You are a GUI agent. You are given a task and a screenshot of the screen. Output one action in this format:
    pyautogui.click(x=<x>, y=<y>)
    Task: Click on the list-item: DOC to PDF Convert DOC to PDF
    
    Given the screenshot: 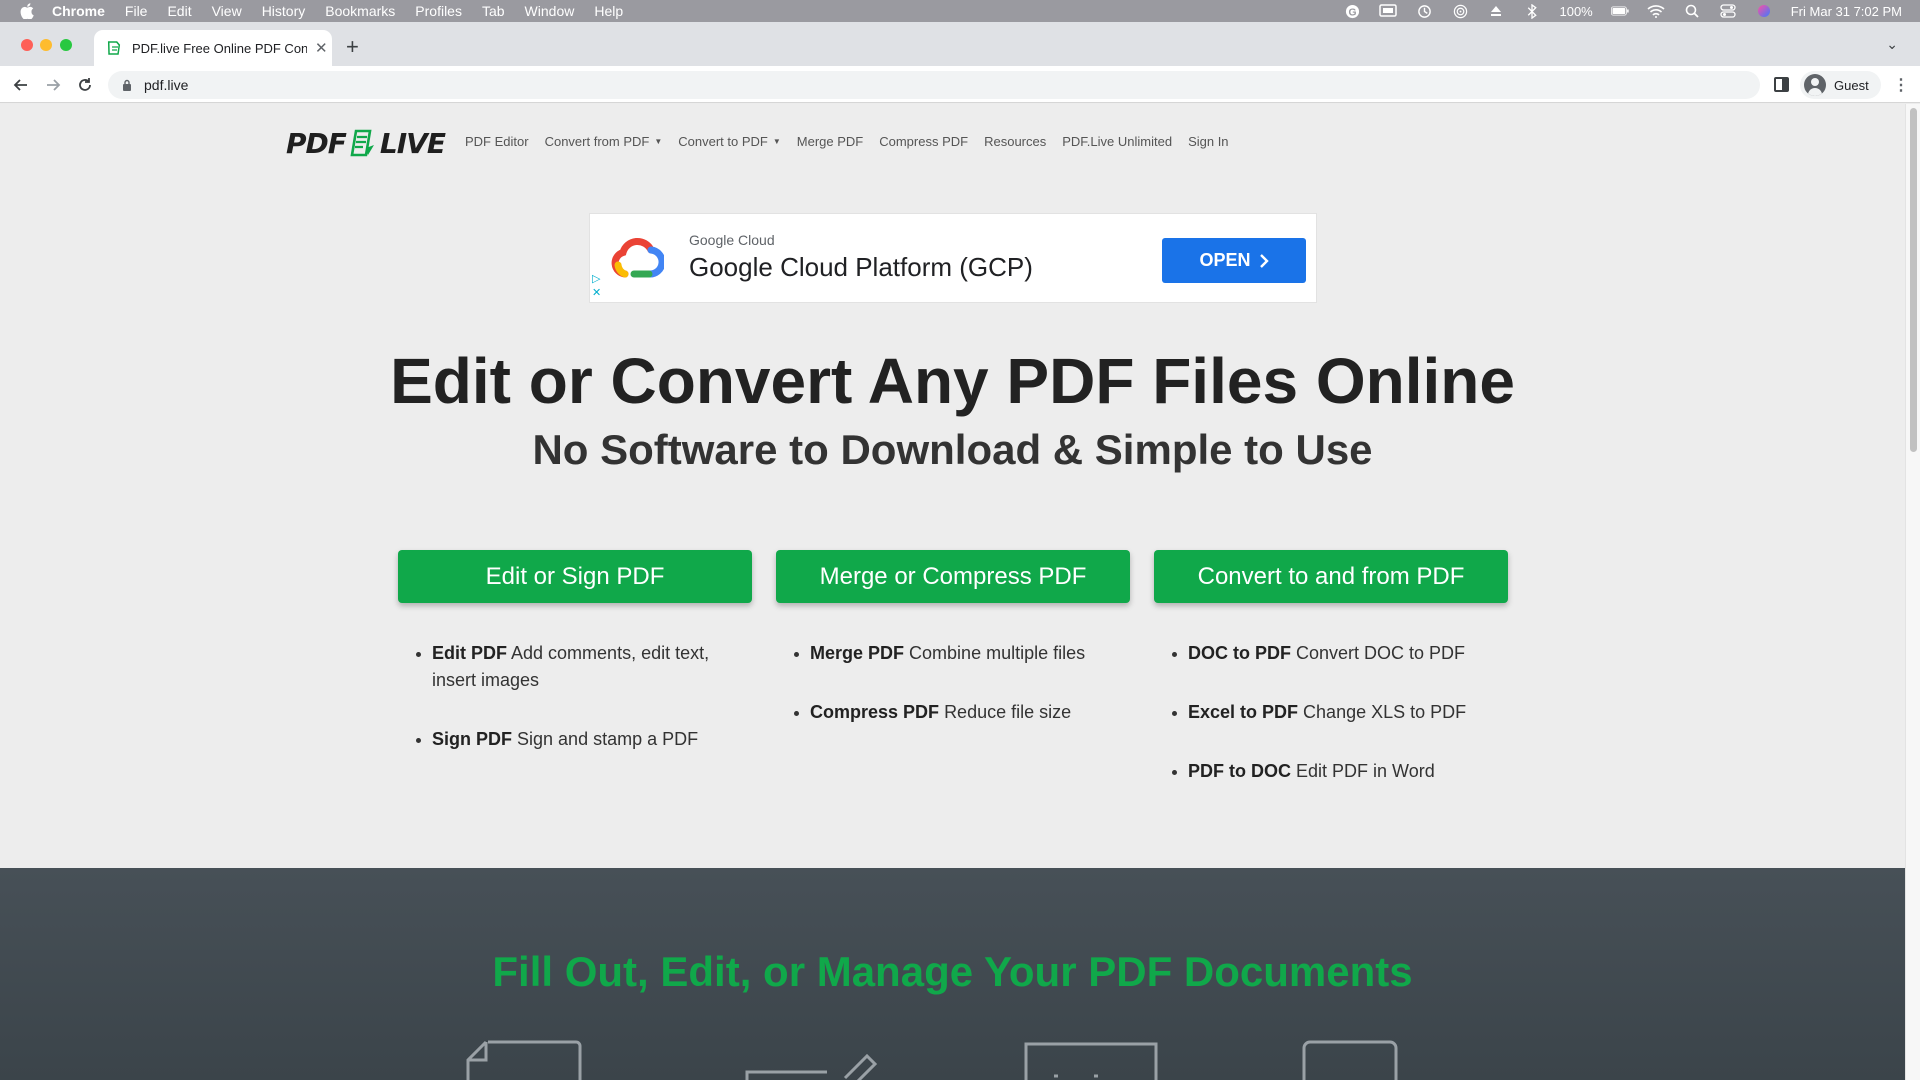 What is the action you would take?
    pyautogui.click(x=1335, y=653)
    